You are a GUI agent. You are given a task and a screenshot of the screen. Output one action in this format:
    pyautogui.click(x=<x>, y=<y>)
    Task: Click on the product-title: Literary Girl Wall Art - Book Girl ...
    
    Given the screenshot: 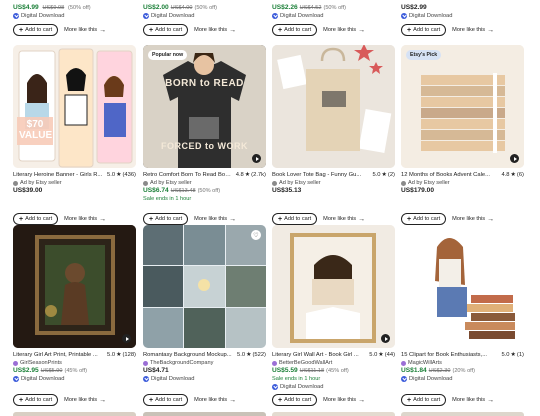 What is the action you would take?
    pyautogui.click(x=315, y=355)
    